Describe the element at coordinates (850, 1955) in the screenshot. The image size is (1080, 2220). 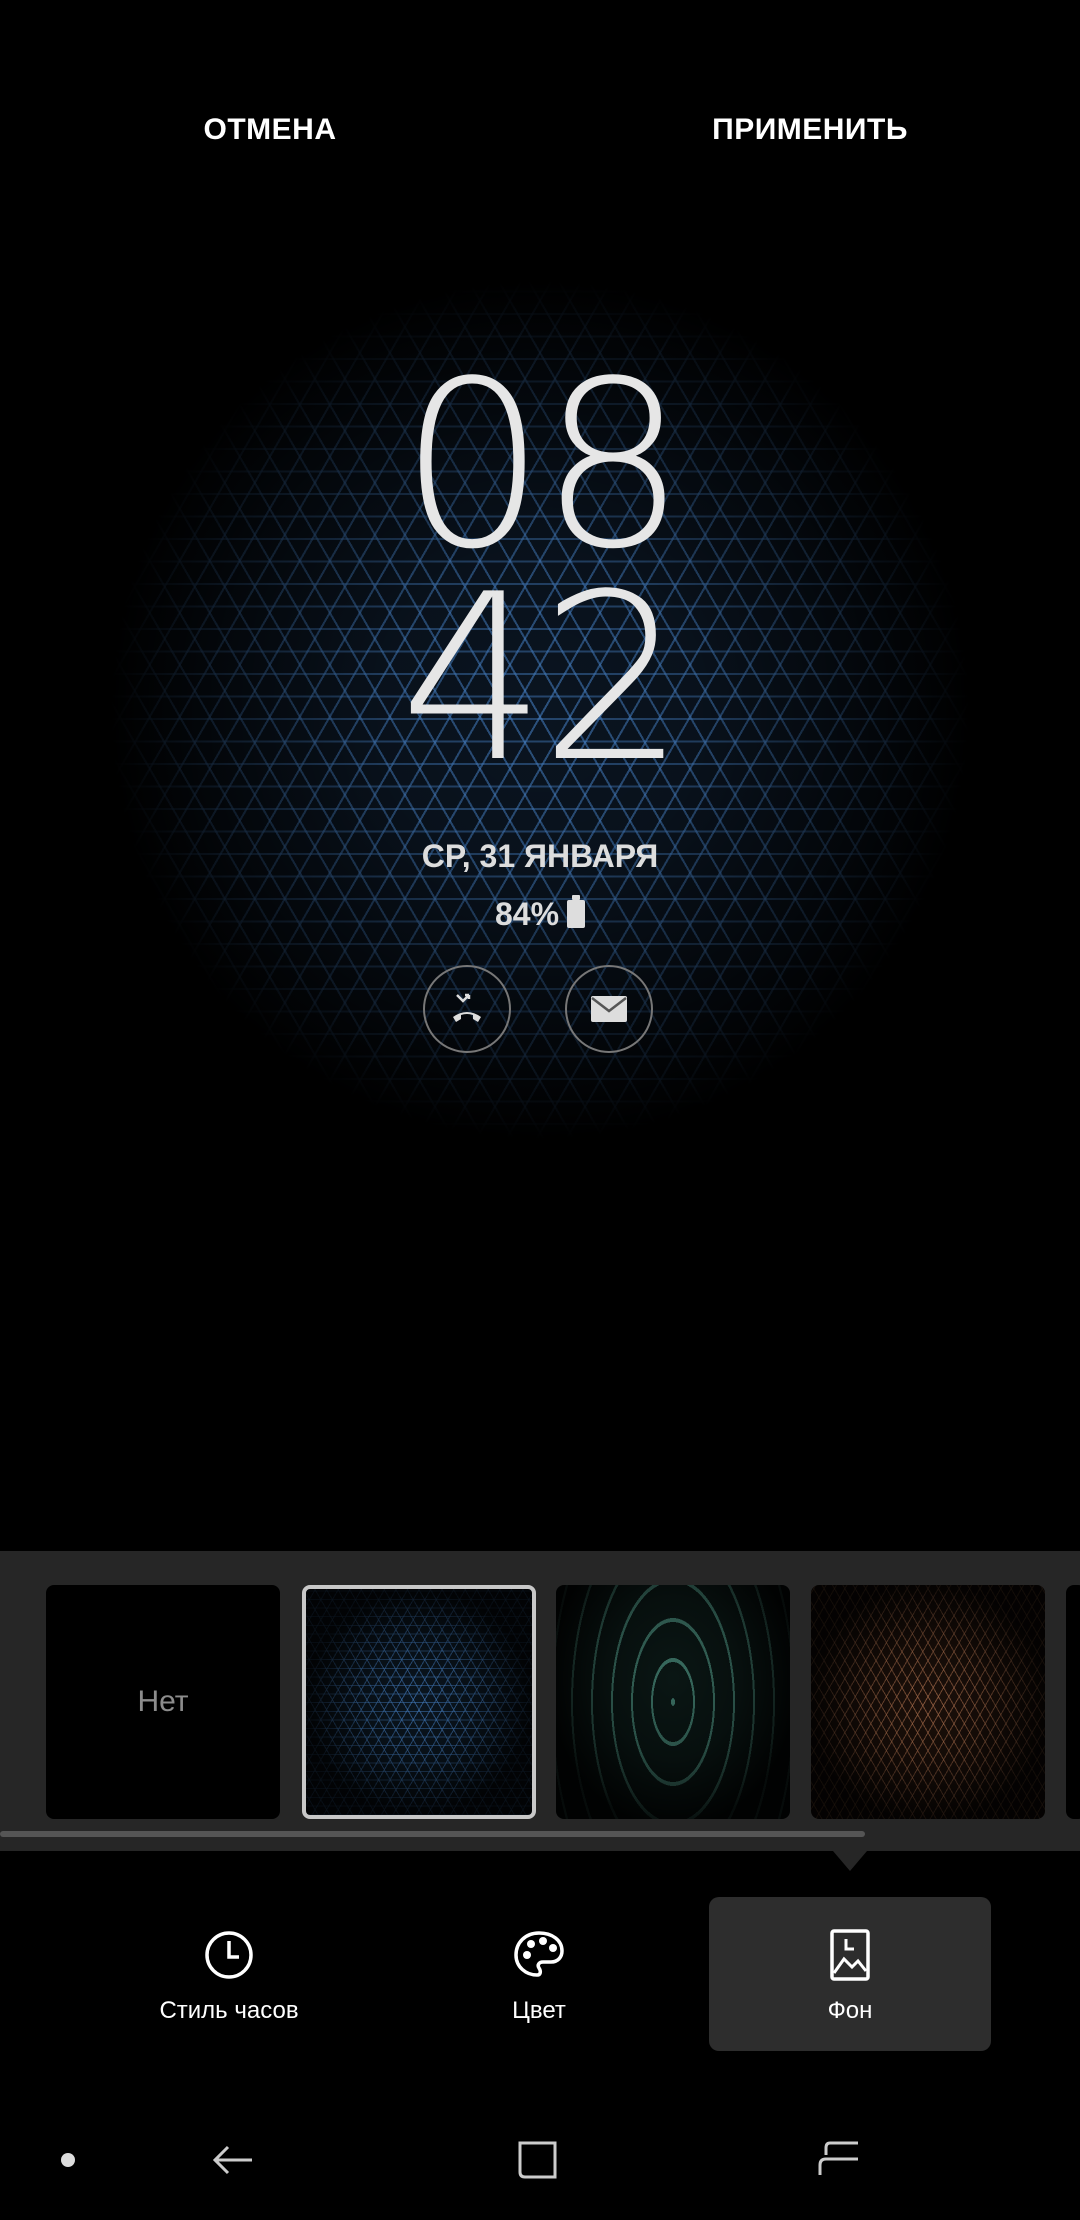
I see `wallpaper-icon` at that location.